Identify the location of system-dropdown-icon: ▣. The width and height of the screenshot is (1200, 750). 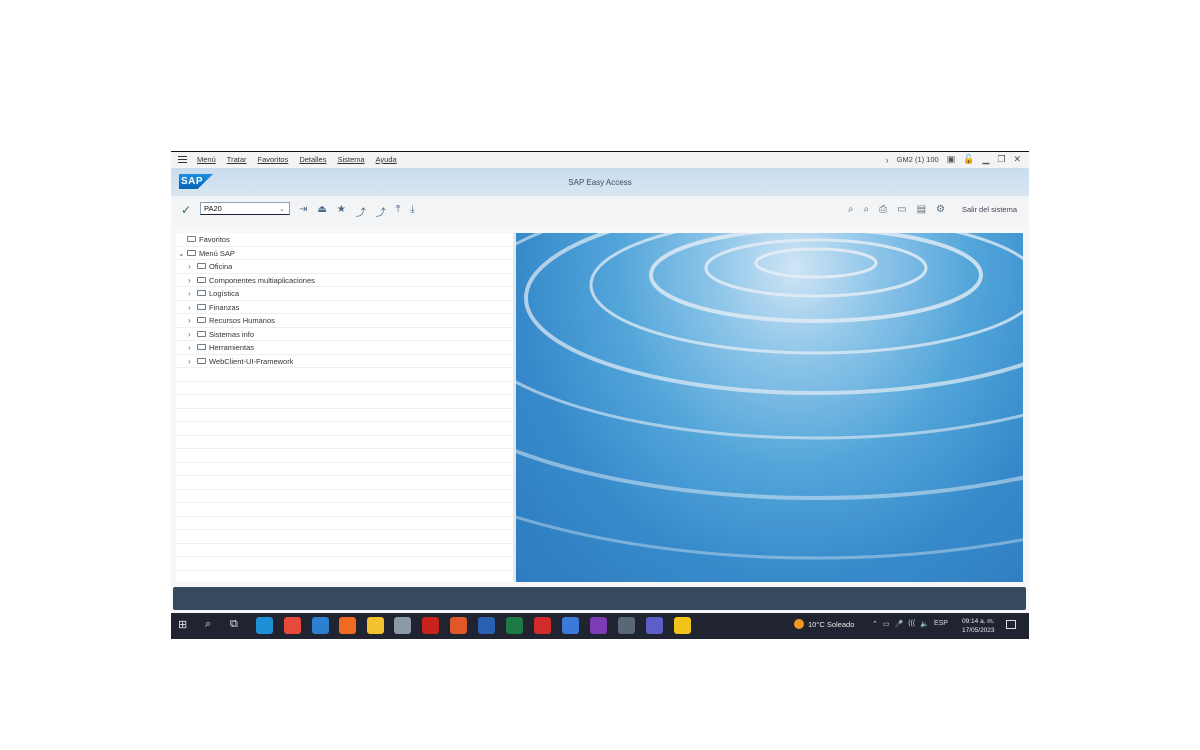
(951, 159).